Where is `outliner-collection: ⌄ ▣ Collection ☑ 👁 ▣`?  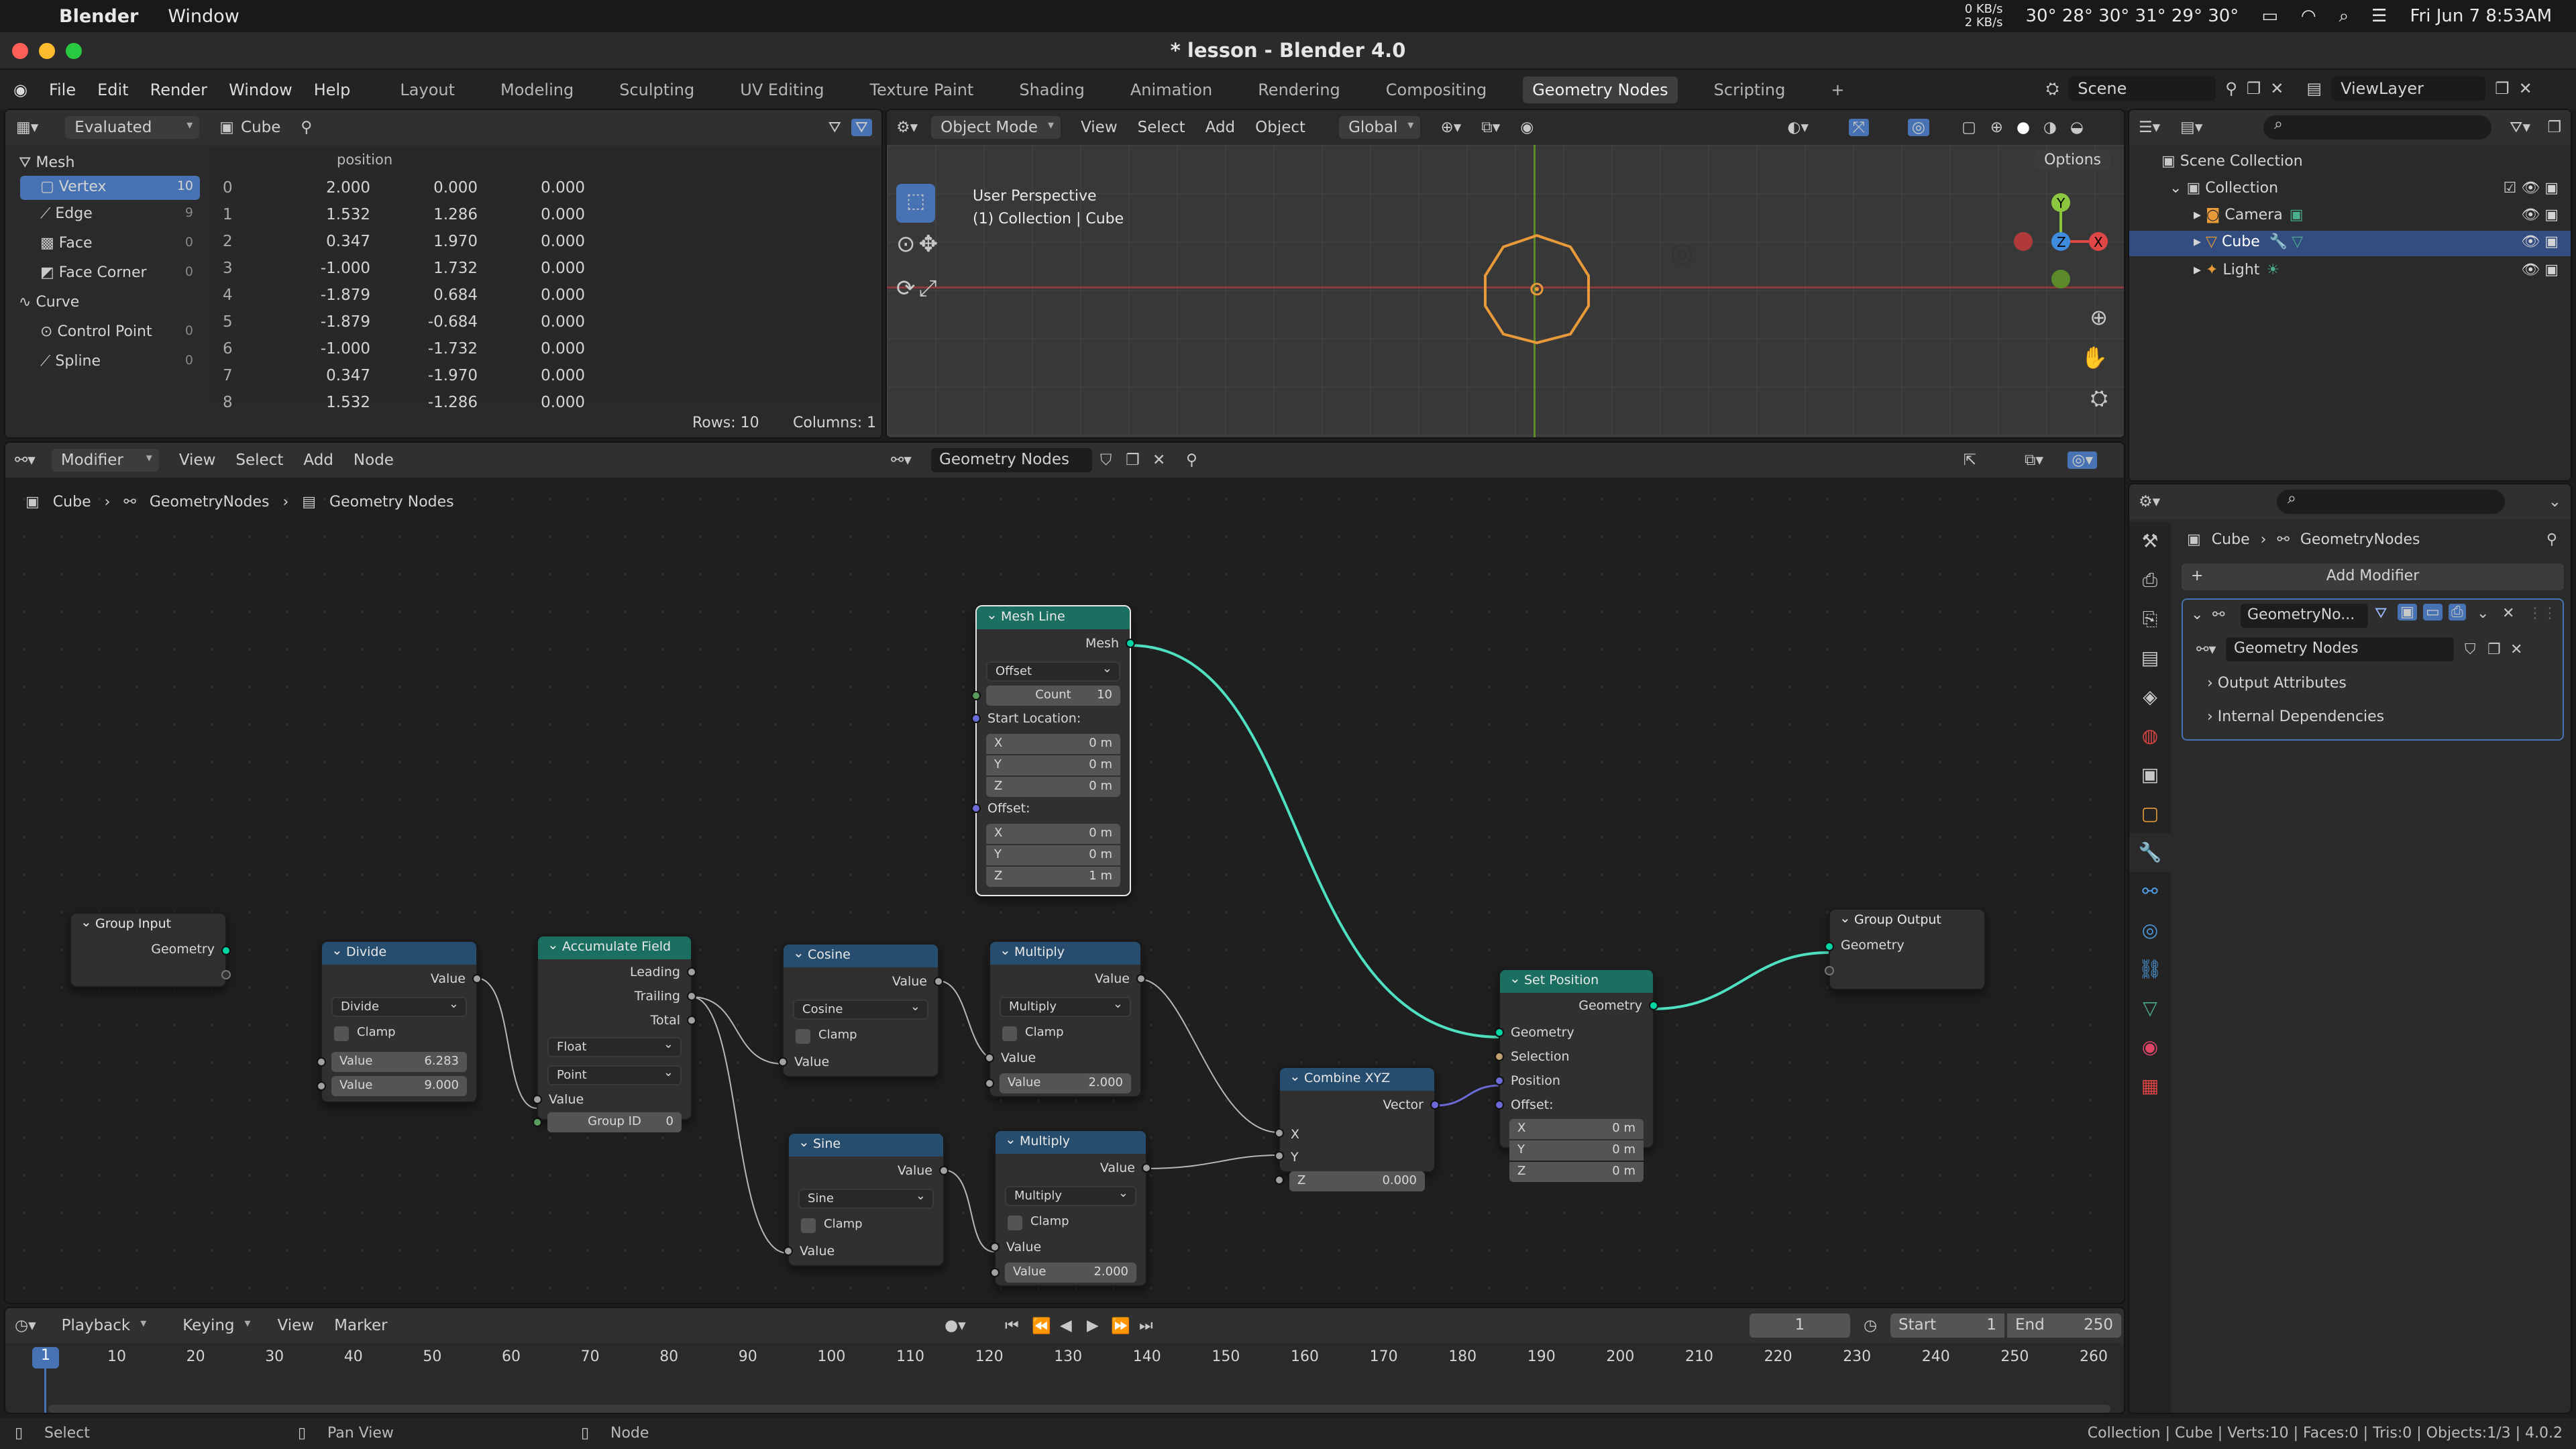 outliner-collection: ⌄ ▣ Collection ☑ 👁 ▣ is located at coordinates (2364, 188).